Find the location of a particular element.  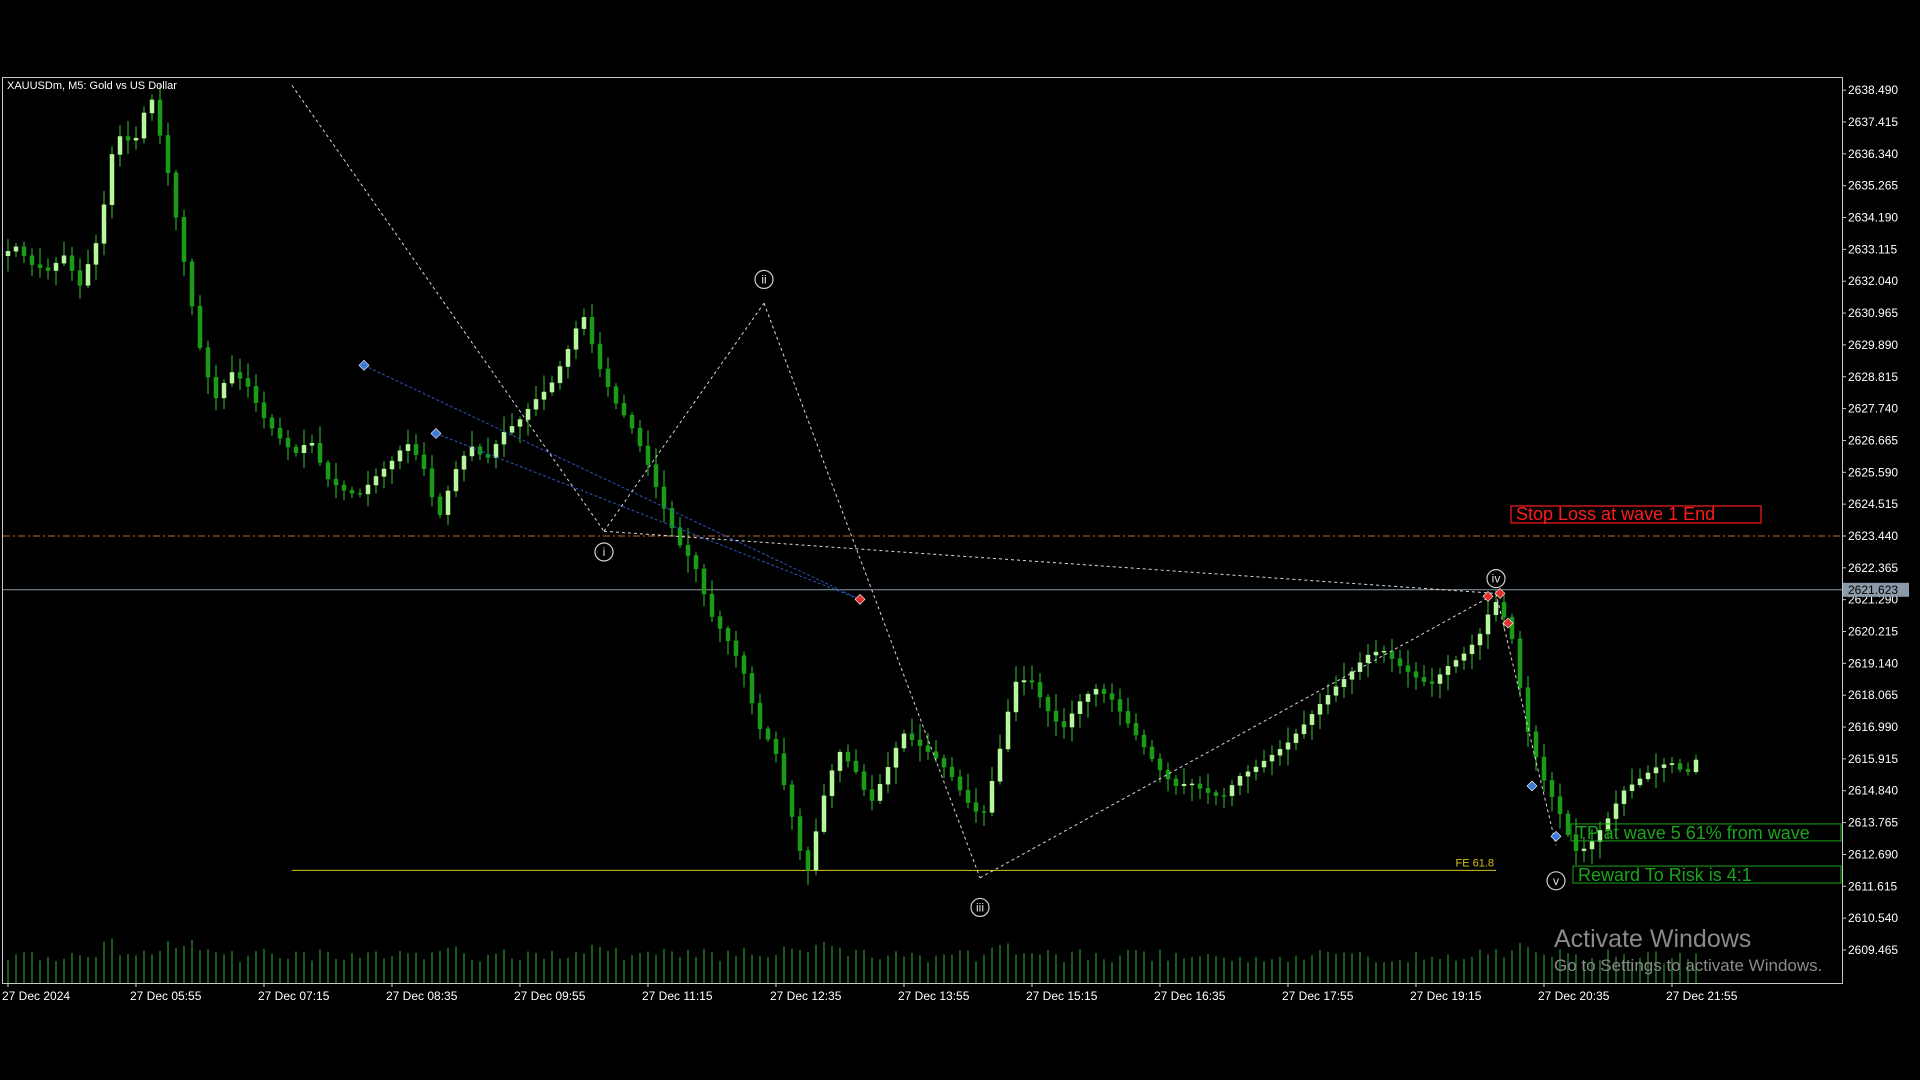

blue-trend-line is located at coordinates (612, 482).